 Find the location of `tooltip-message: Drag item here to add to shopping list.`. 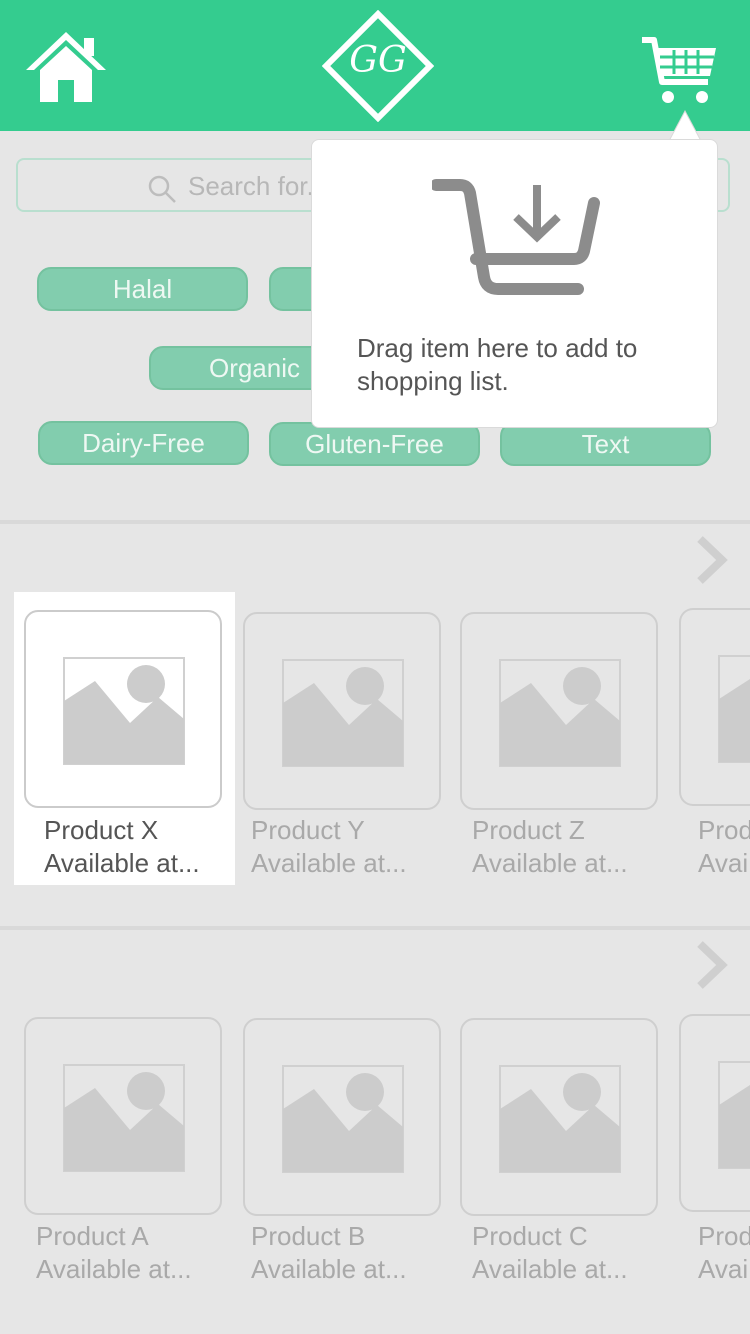

tooltip-message: Drag item here to add to shopping list. is located at coordinates (497, 364).